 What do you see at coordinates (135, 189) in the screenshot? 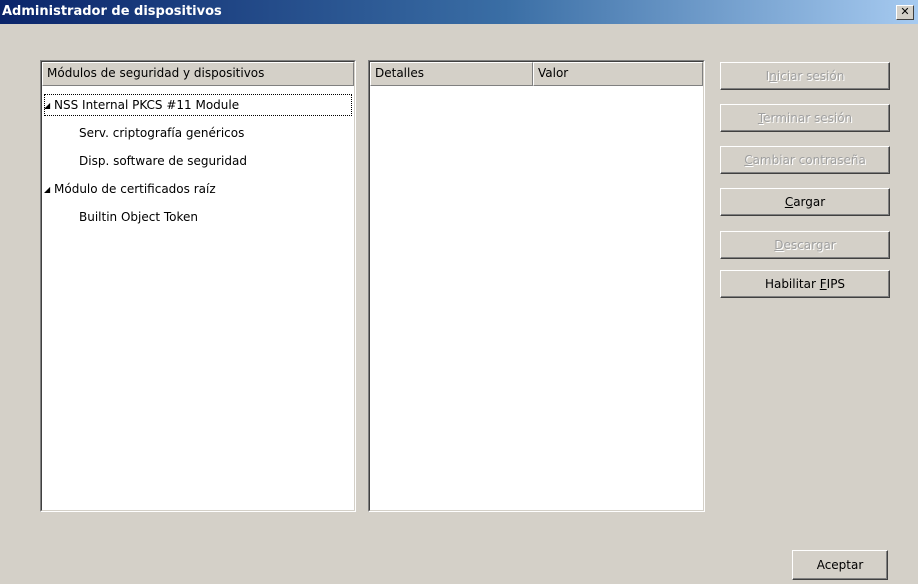
I see `tree-item-label: Módulo de certificados raíz` at bounding box center [135, 189].